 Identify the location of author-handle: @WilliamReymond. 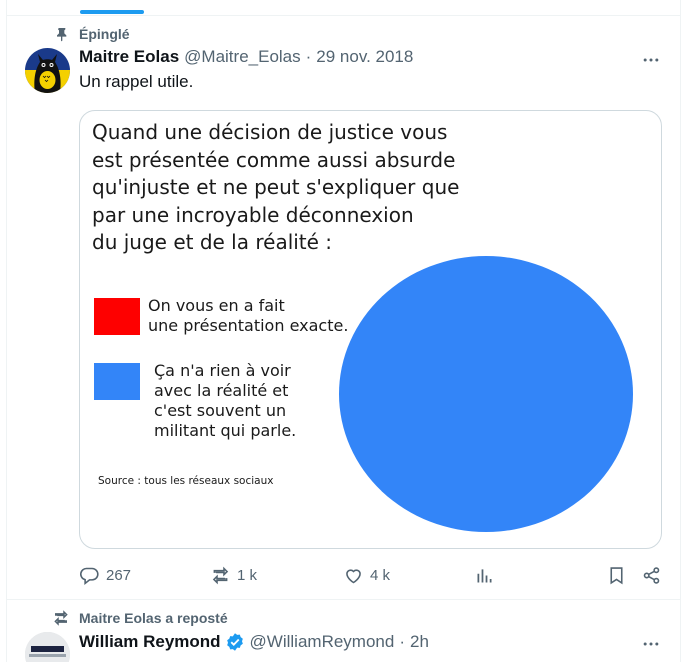
(322, 642).